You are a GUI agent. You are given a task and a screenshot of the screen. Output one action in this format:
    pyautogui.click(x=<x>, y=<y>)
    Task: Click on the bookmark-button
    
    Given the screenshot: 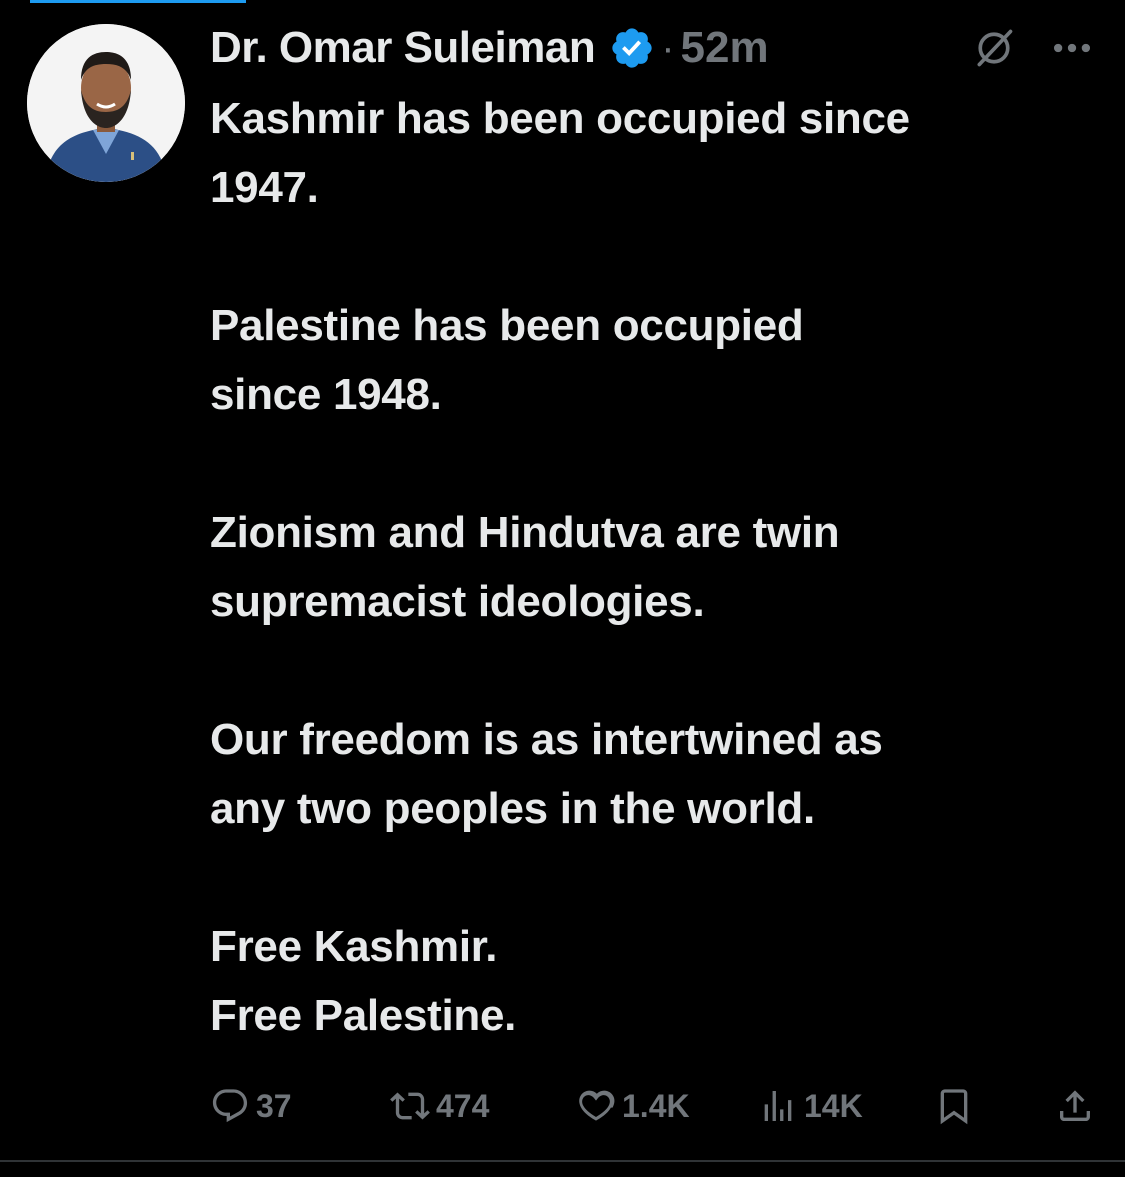 What is the action you would take?
    pyautogui.click(x=957, y=1106)
    